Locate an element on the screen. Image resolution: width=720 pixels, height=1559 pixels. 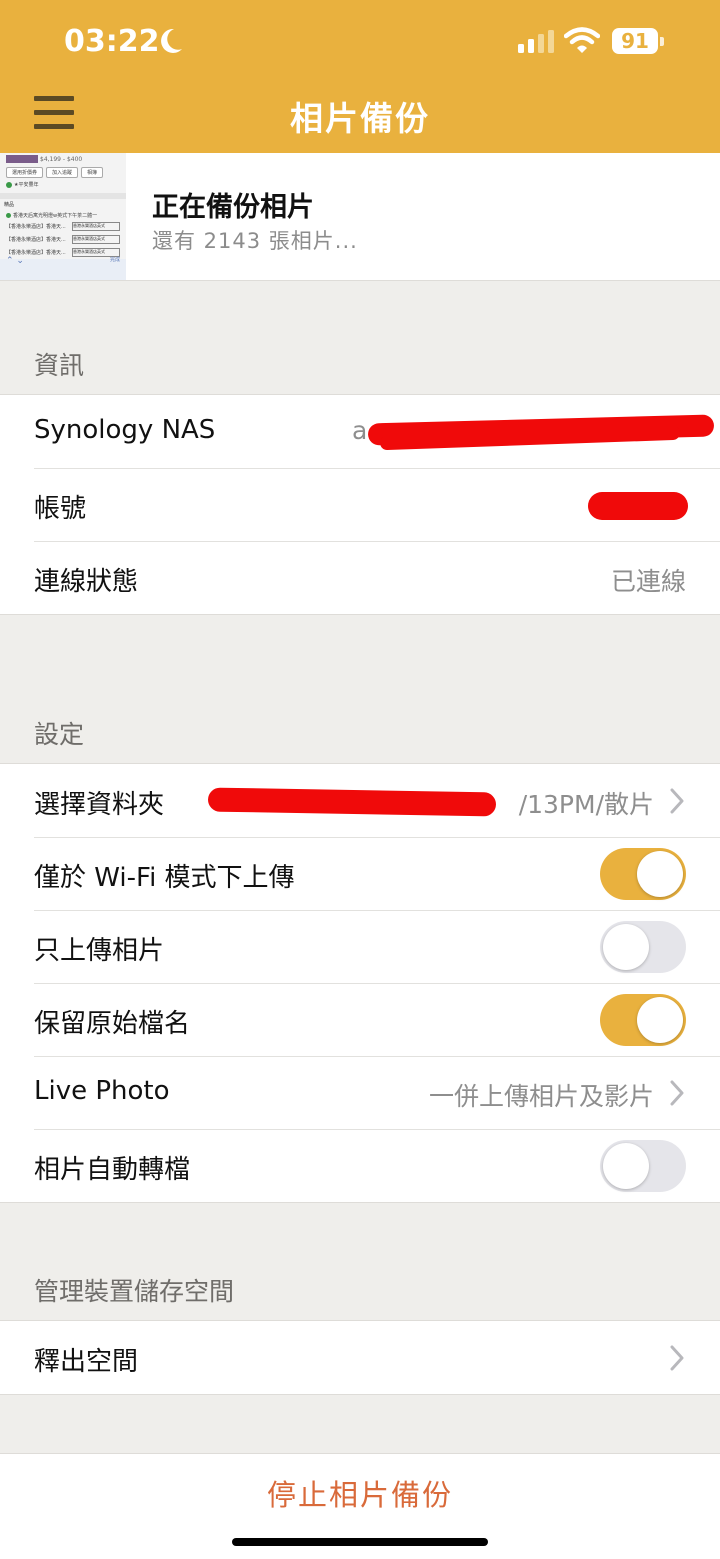
folder-row: 選擇資料夾 /13PM/散片 is located at coordinates (360, 800).